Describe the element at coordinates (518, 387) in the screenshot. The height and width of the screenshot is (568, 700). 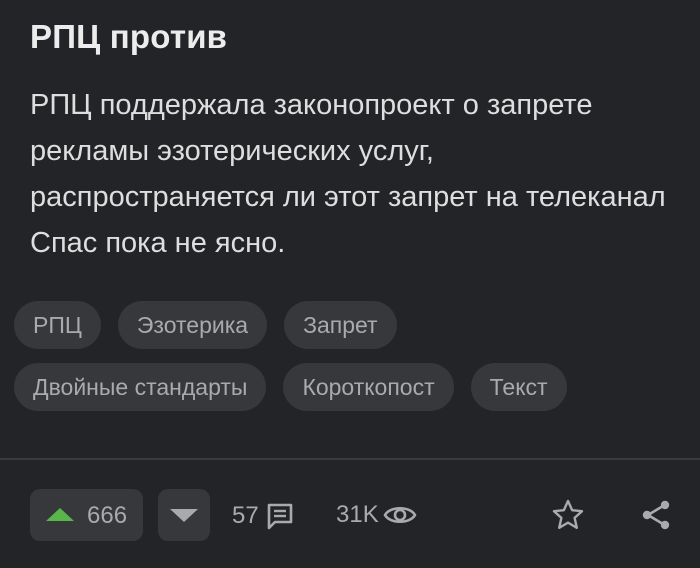
I see `tag-text: Текст` at that location.